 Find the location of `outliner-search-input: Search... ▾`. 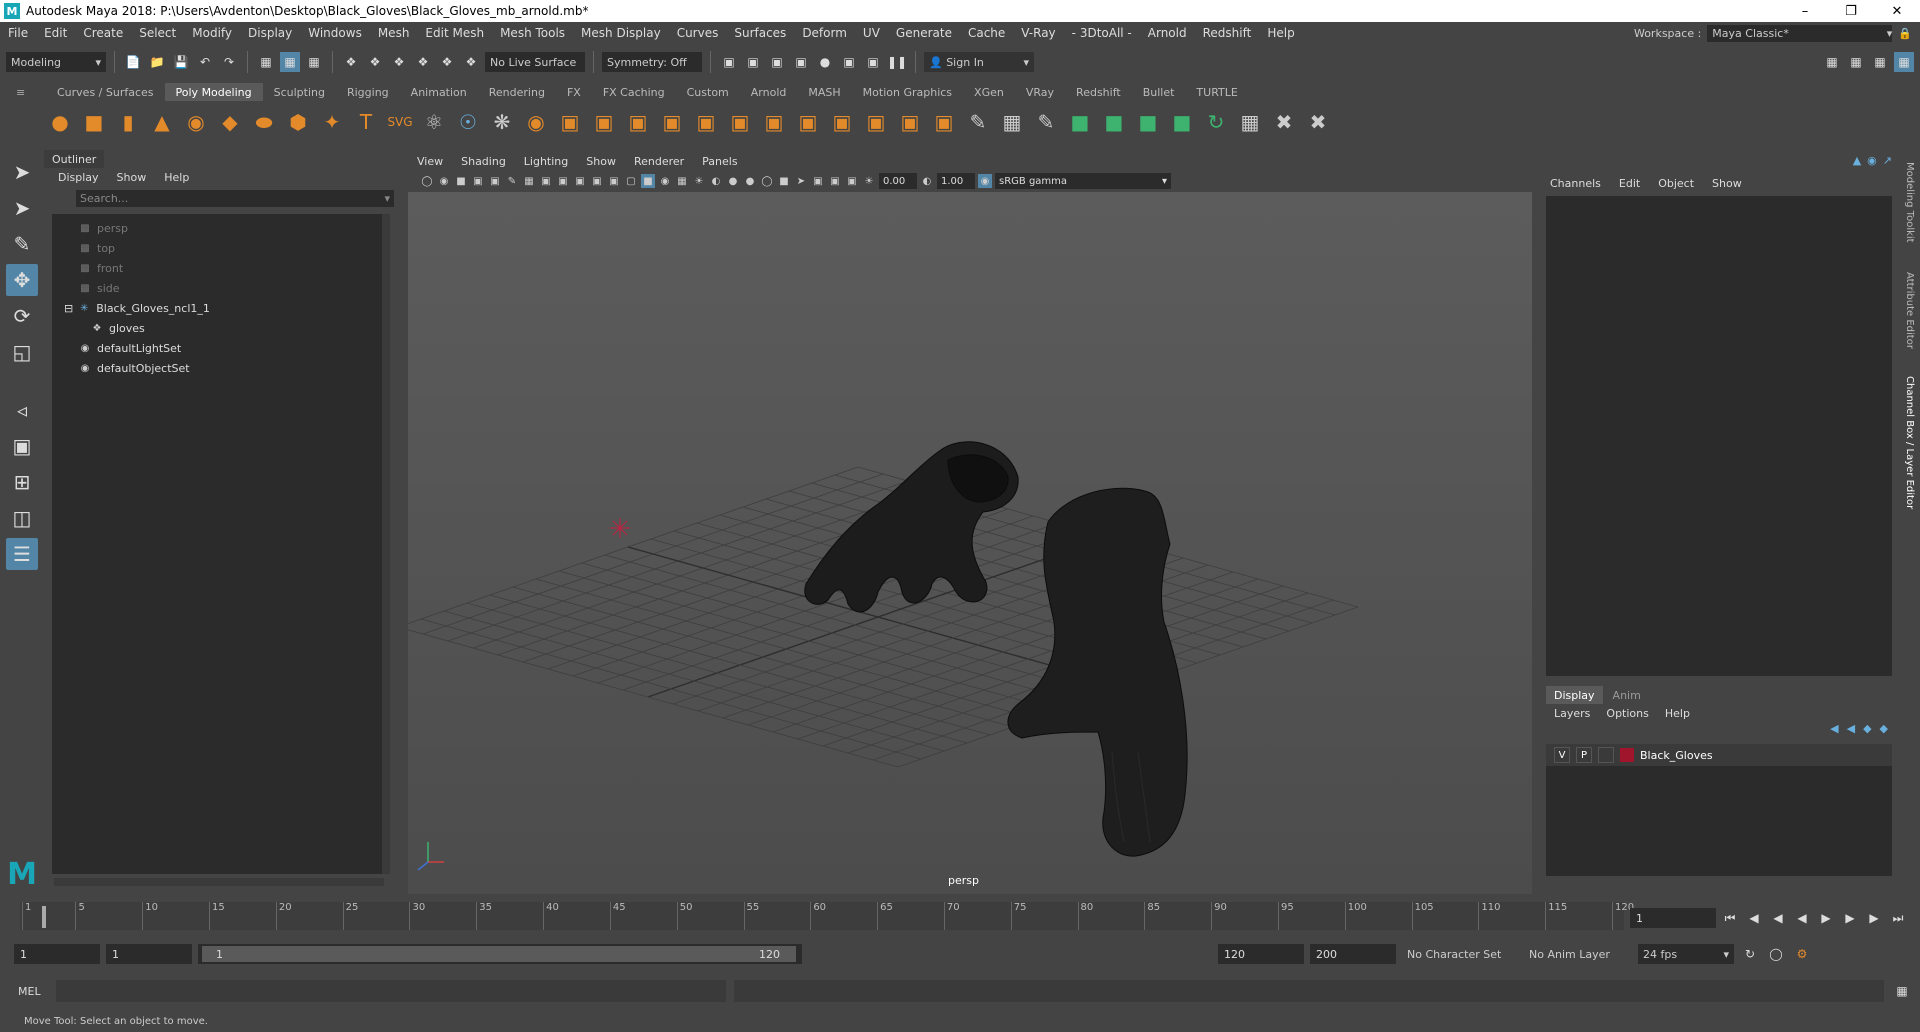

outliner-search-input: Search... ▾ is located at coordinates (235, 198).